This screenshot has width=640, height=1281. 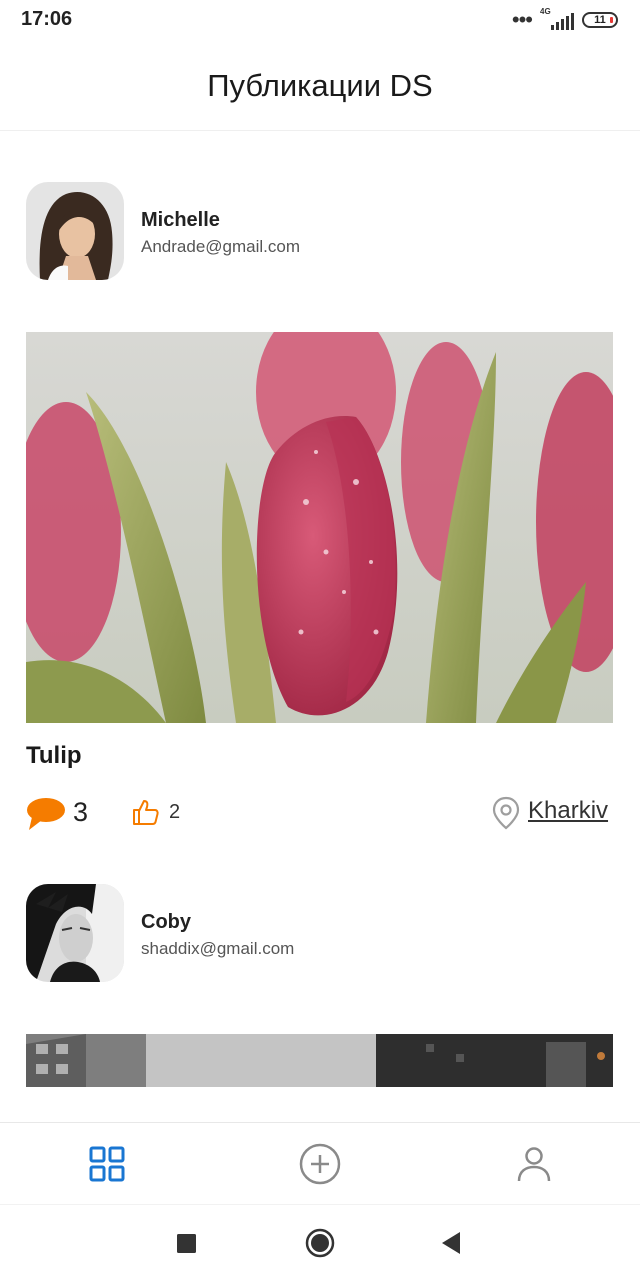 I want to click on battery-level: 11, so click(x=600, y=20).